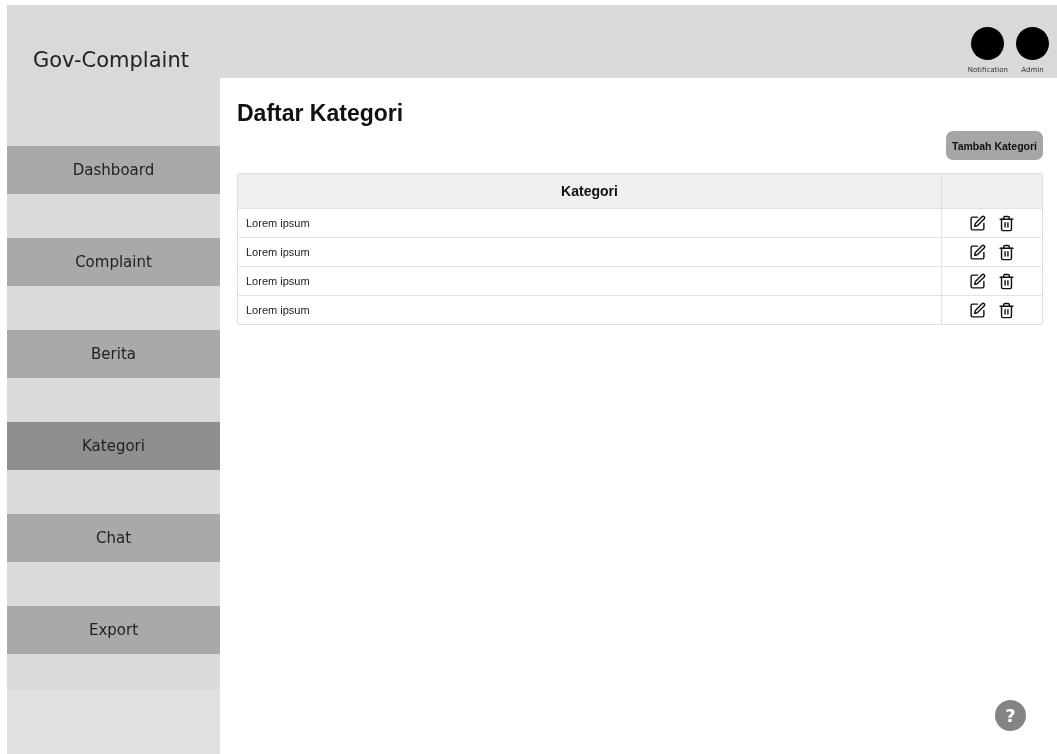 This screenshot has width=1057, height=754. What do you see at coordinates (113, 446) in the screenshot?
I see `sidebar-item: Kategori` at bounding box center [113, 446].